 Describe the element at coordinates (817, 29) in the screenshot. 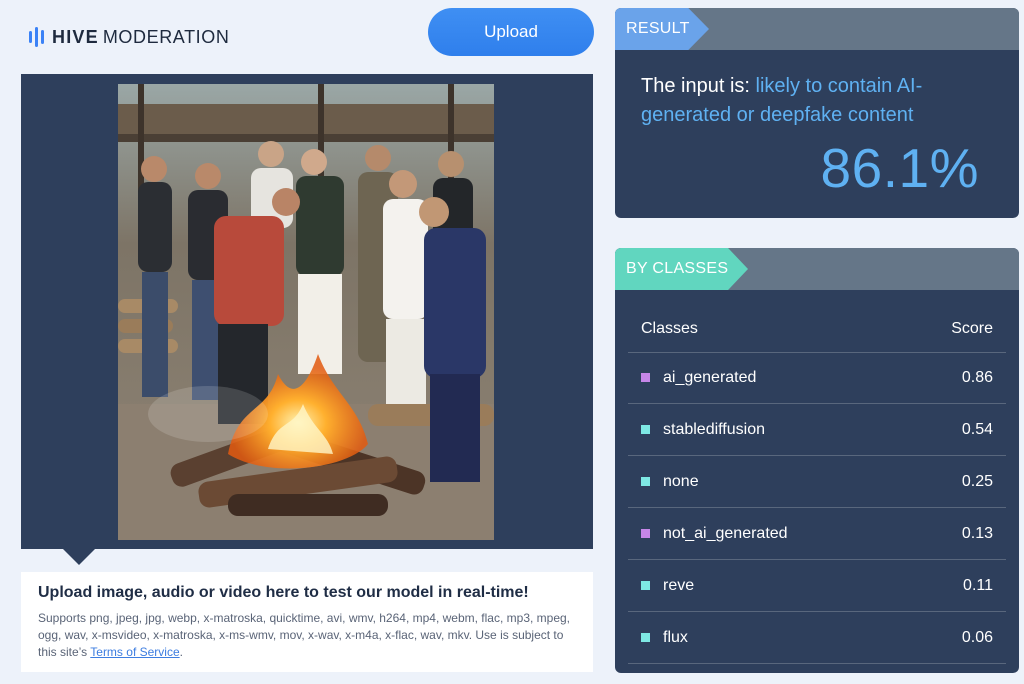

I see `result-card-header: RESULT` at that location.